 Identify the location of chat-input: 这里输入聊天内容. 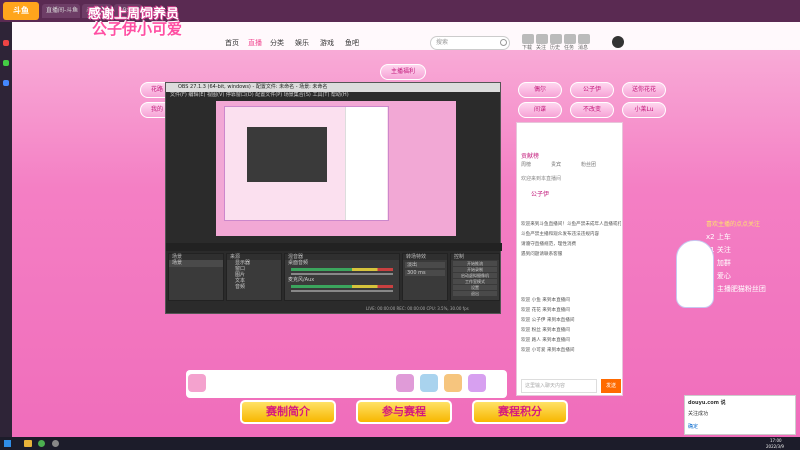
(559, 386).